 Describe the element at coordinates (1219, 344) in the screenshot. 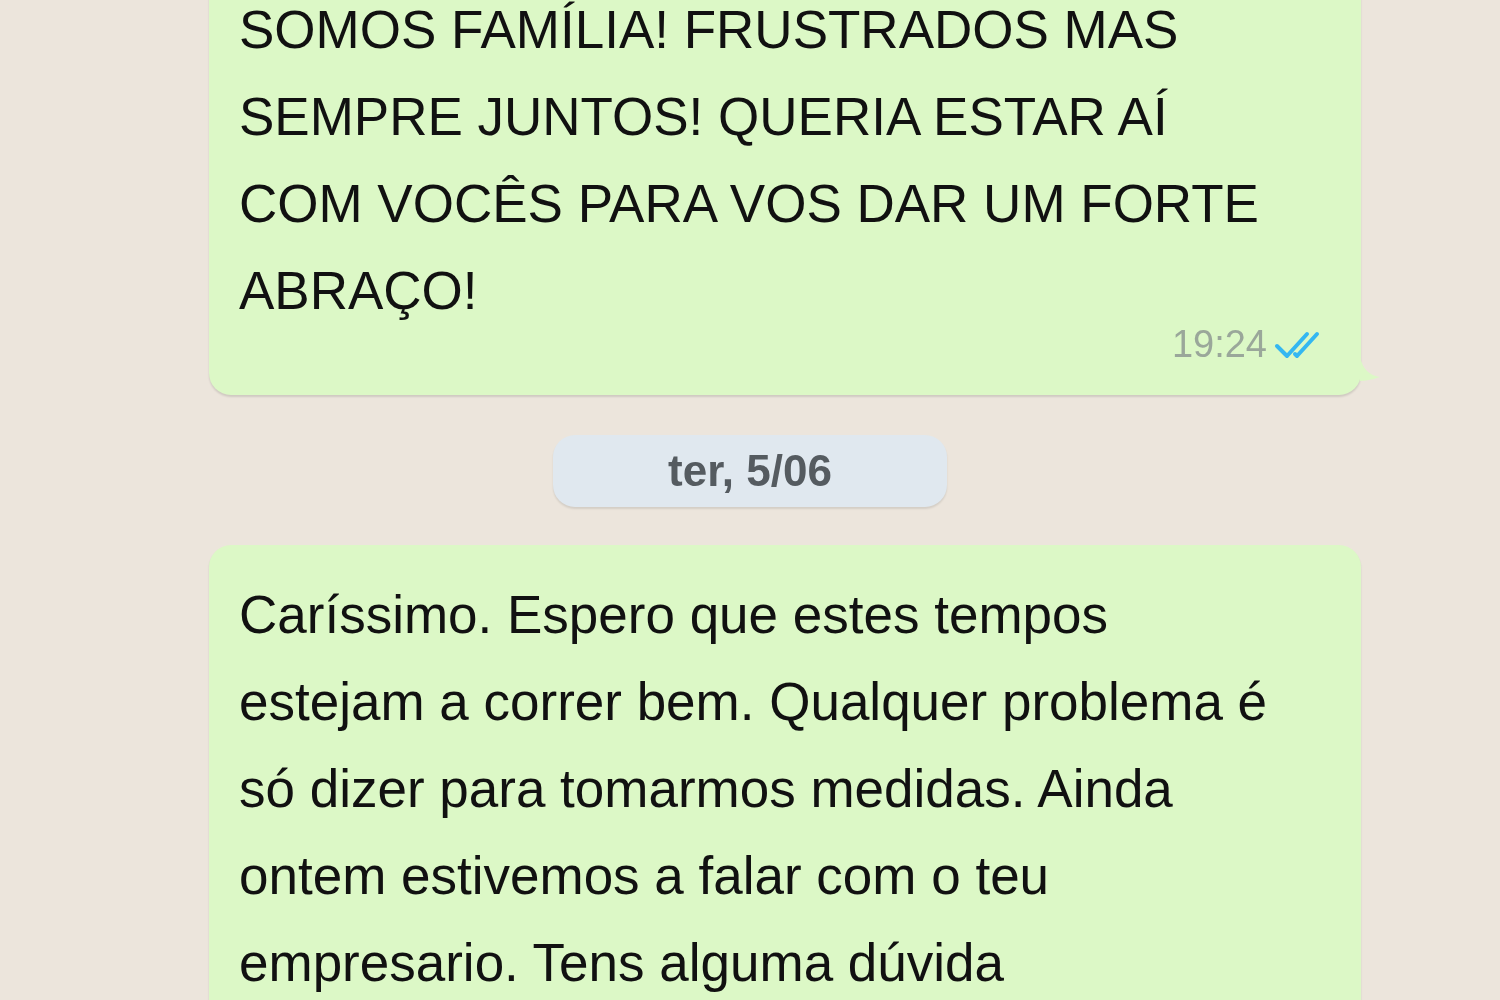

I see `message-time: 19:24` at that location.